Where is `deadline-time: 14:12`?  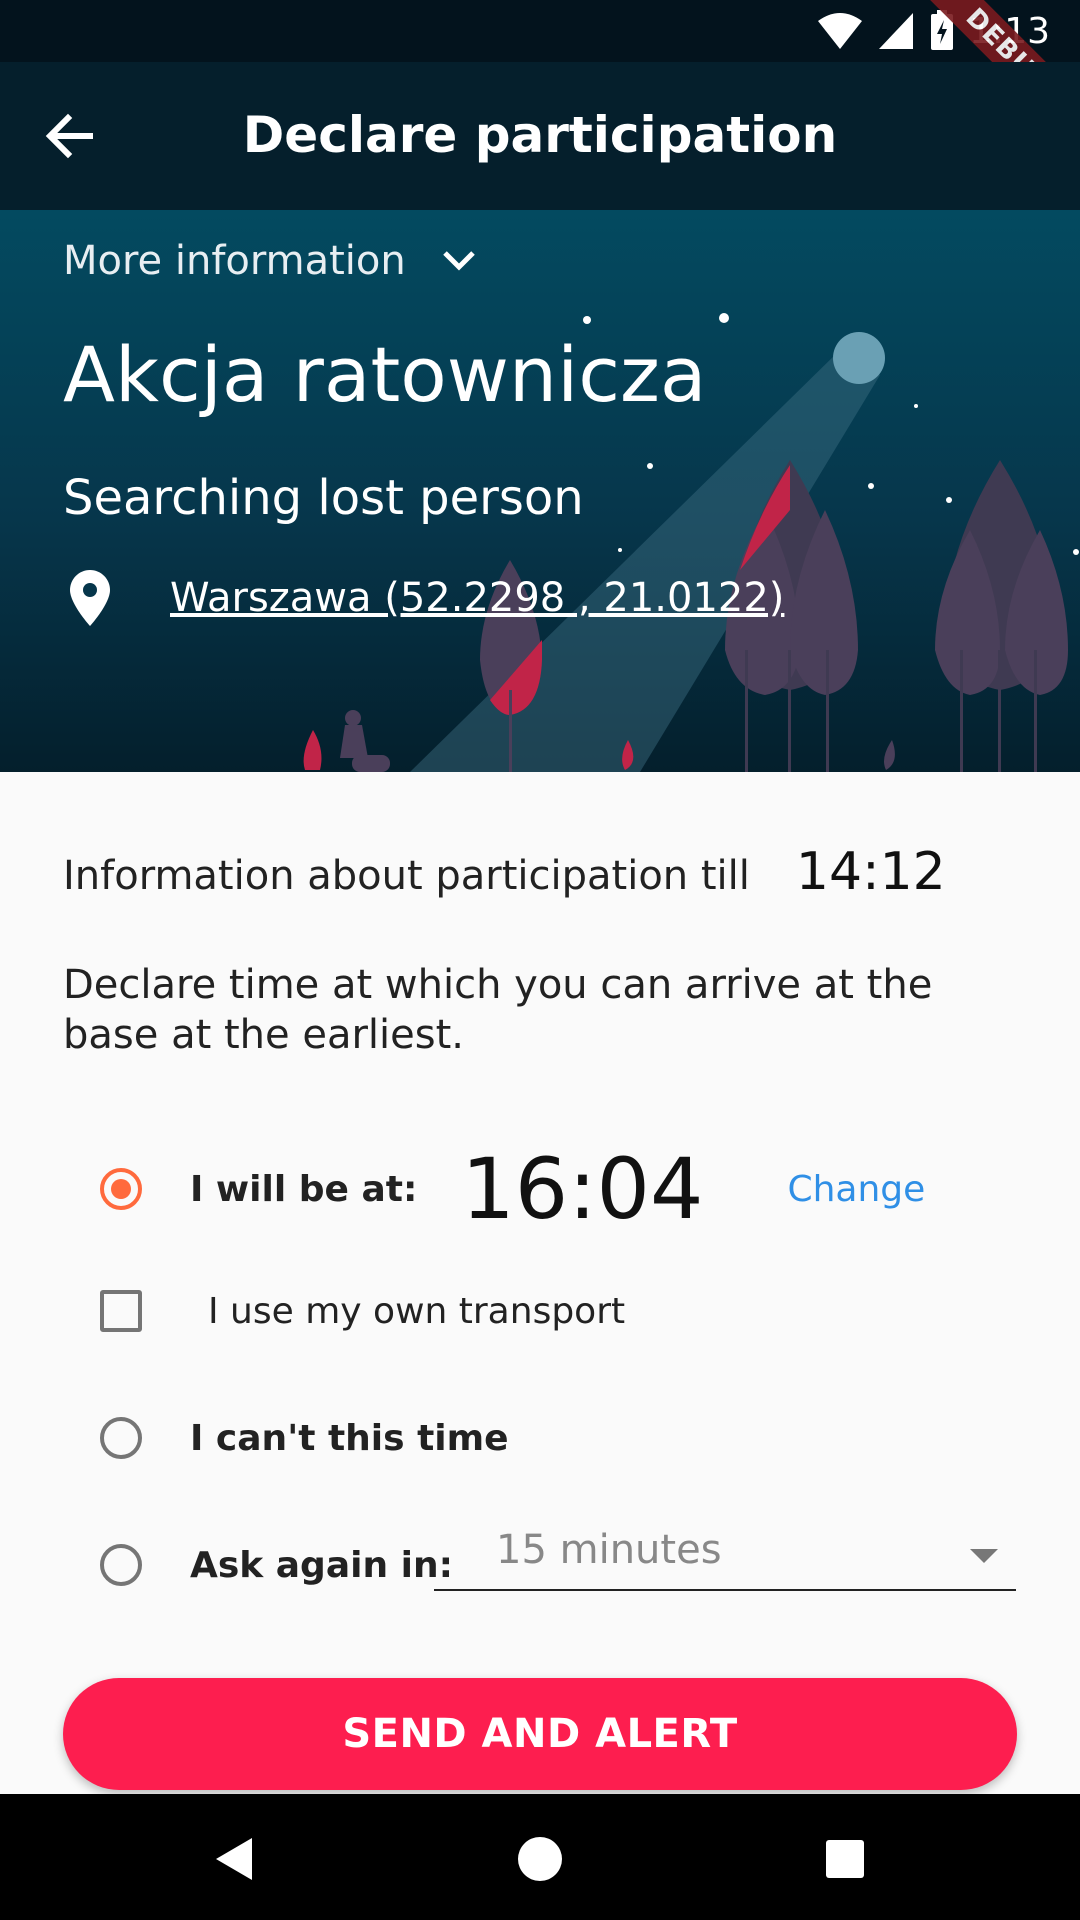 deadline-time: 14:12 is located at coordinates (870, 872).